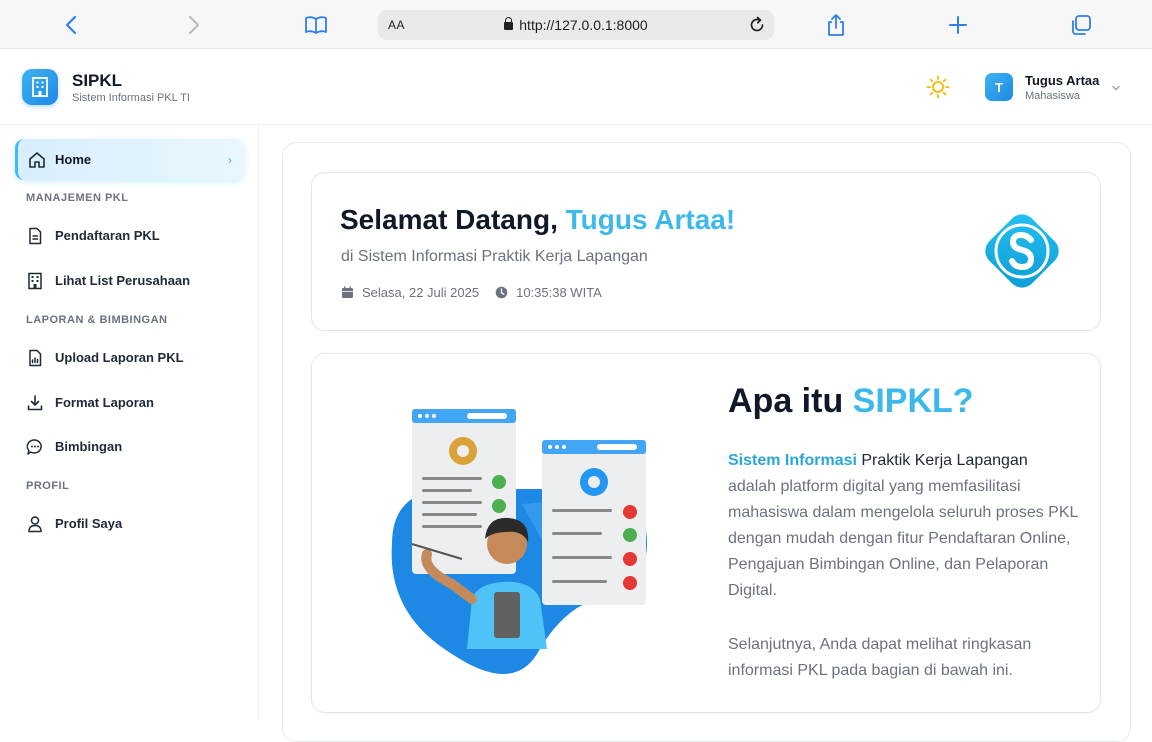 This screenshot has height=742, width=1152. Describe the element at coordinates (1116, 87) in the screenshot. I see `chevron-down-icon` at that location.